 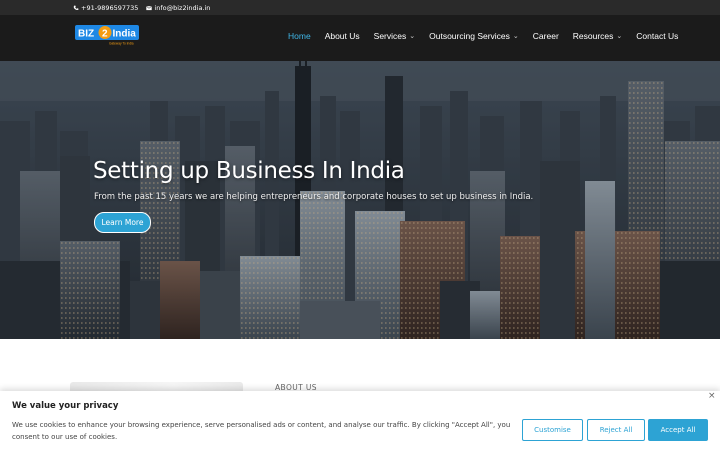 I want to click on email-contact: info@biz2india.in, so click(x=178, y=8).